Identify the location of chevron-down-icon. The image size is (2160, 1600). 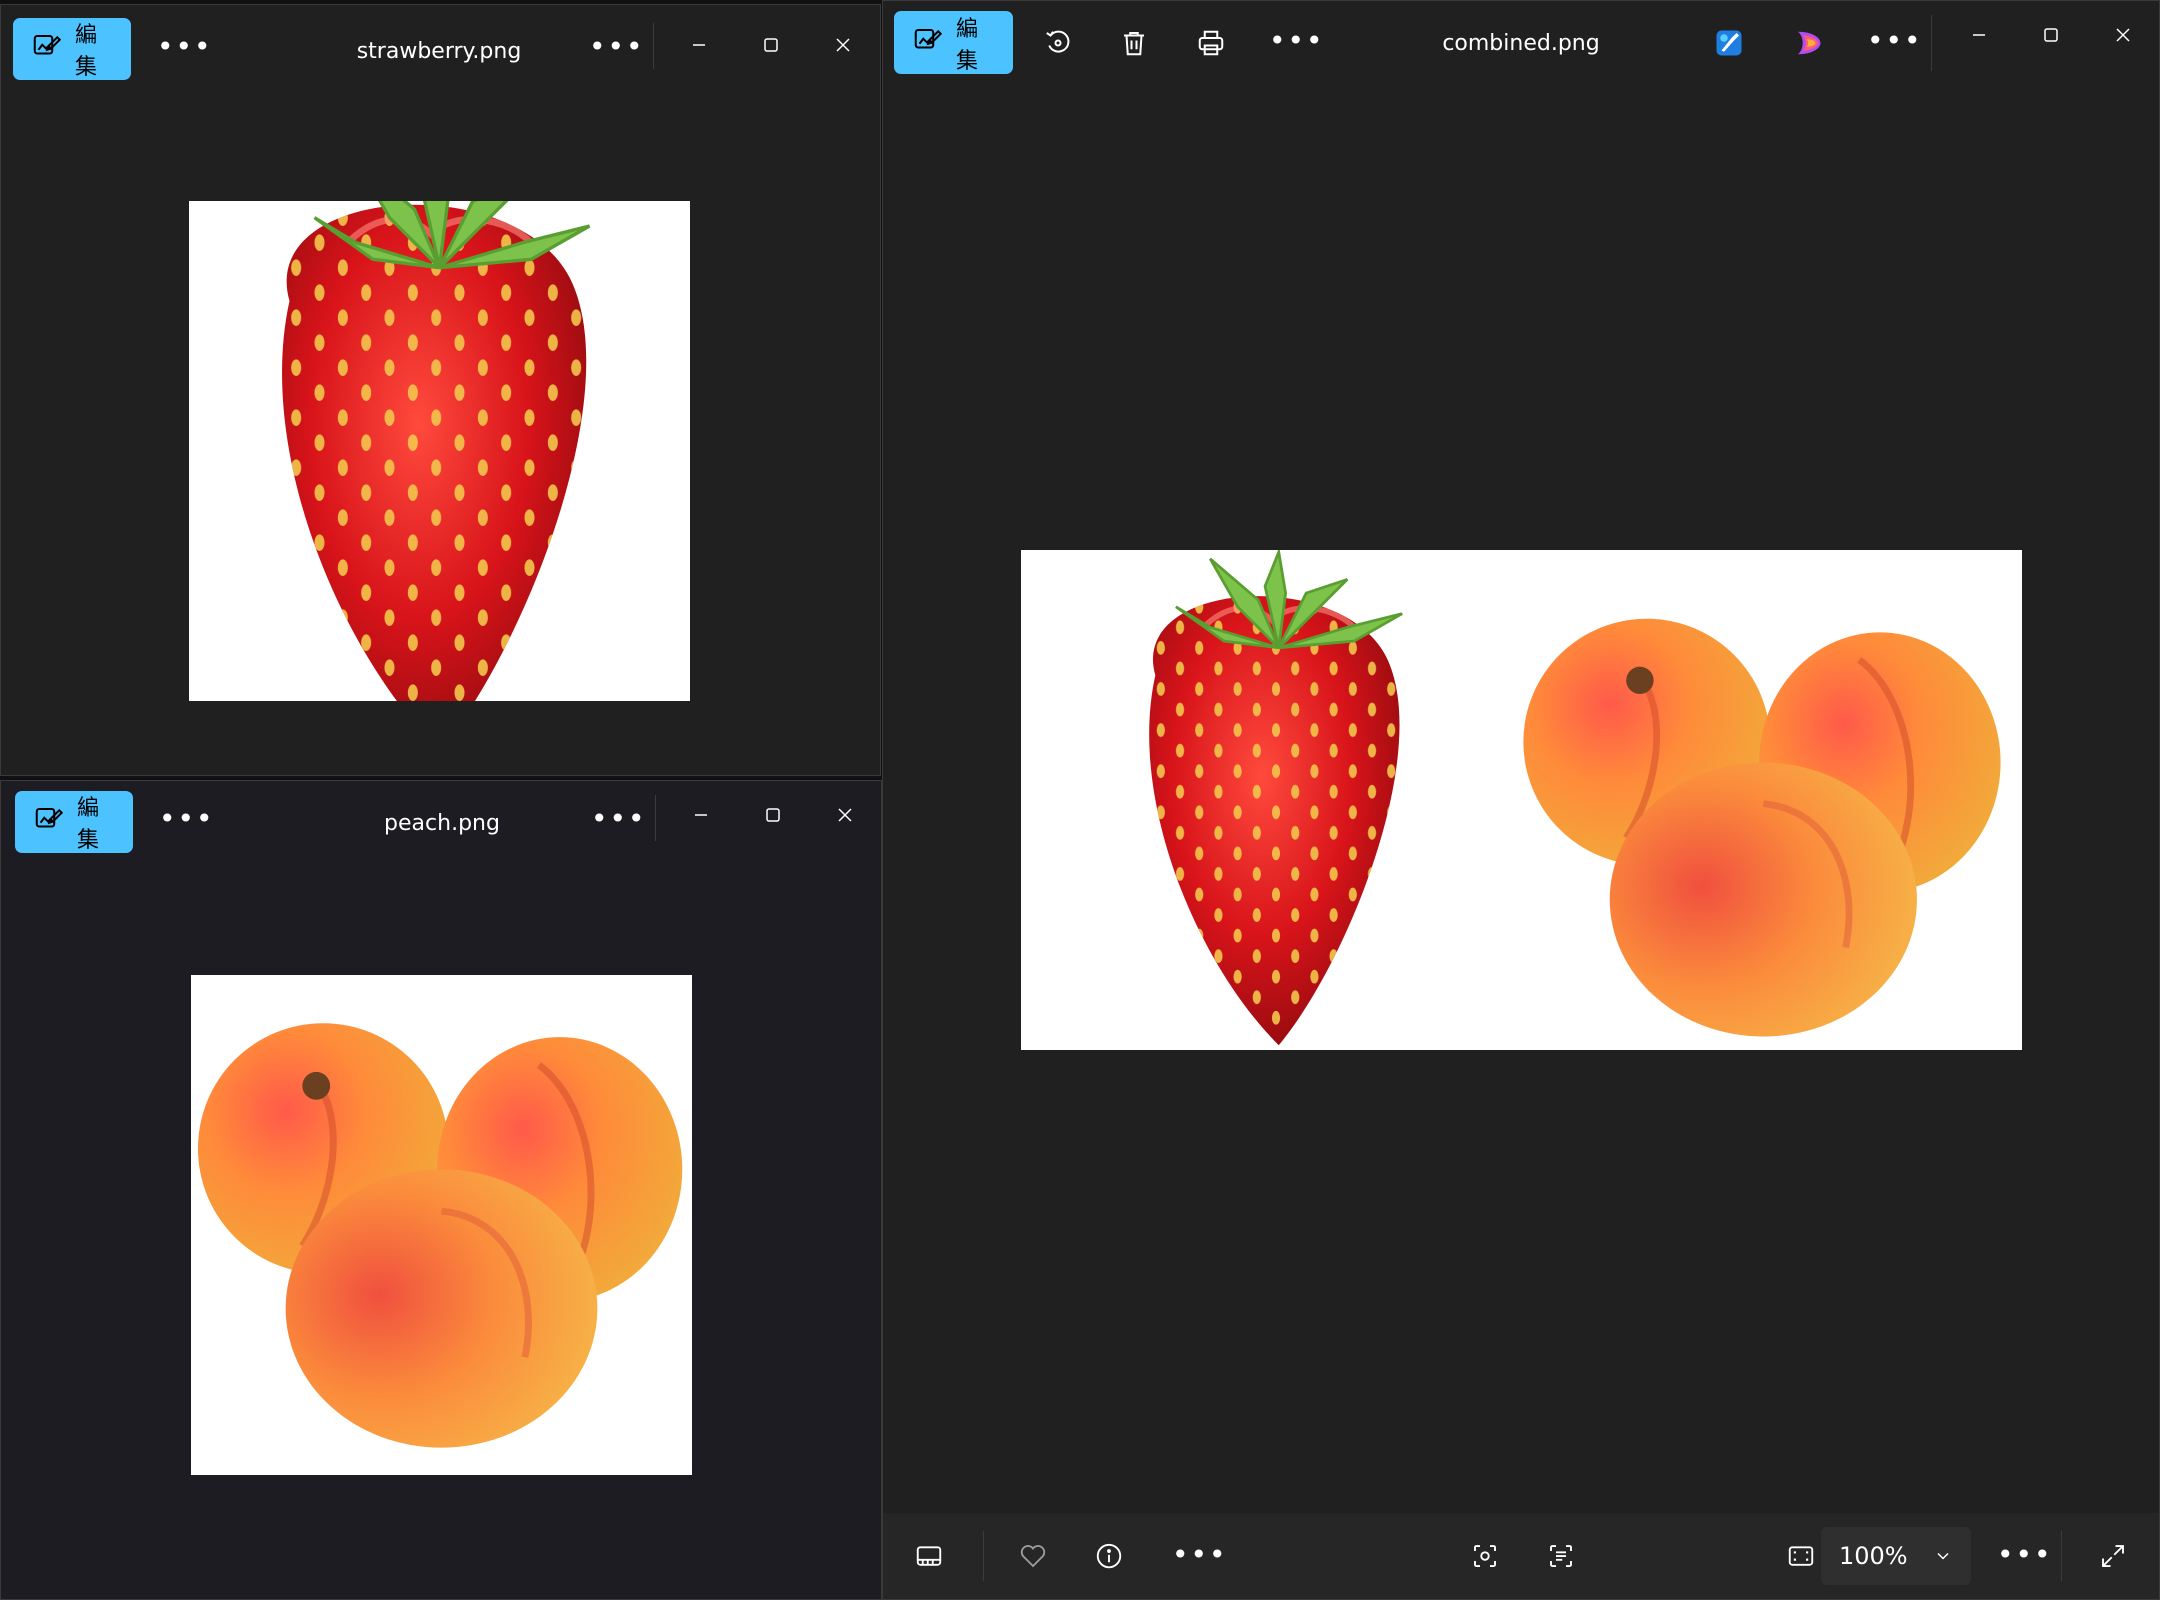
(1943, 1556).